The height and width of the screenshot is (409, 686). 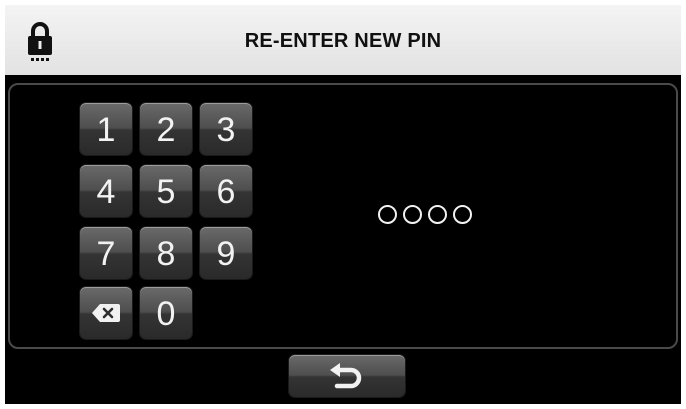 I want to click on backspace-button, so click(x=106, y=313).